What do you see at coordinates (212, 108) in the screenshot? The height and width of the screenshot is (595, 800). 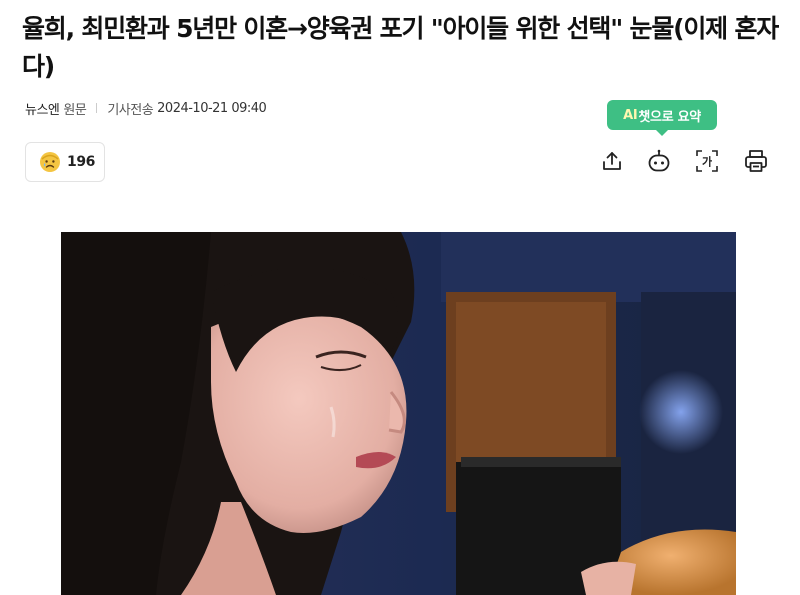 I see `publish-date: 2024-10-21 09:40` at bounding box center [212, 108].